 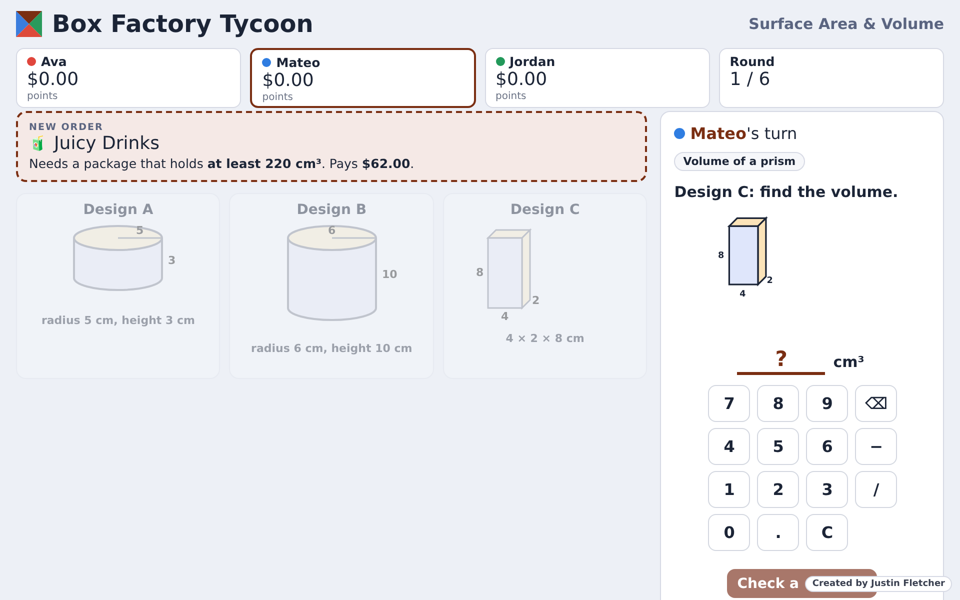 What do you see at coordinates (744, 133) in the screenshot?
I see `turn-heading: Mateo's turn` at bounding box center [744, 133].